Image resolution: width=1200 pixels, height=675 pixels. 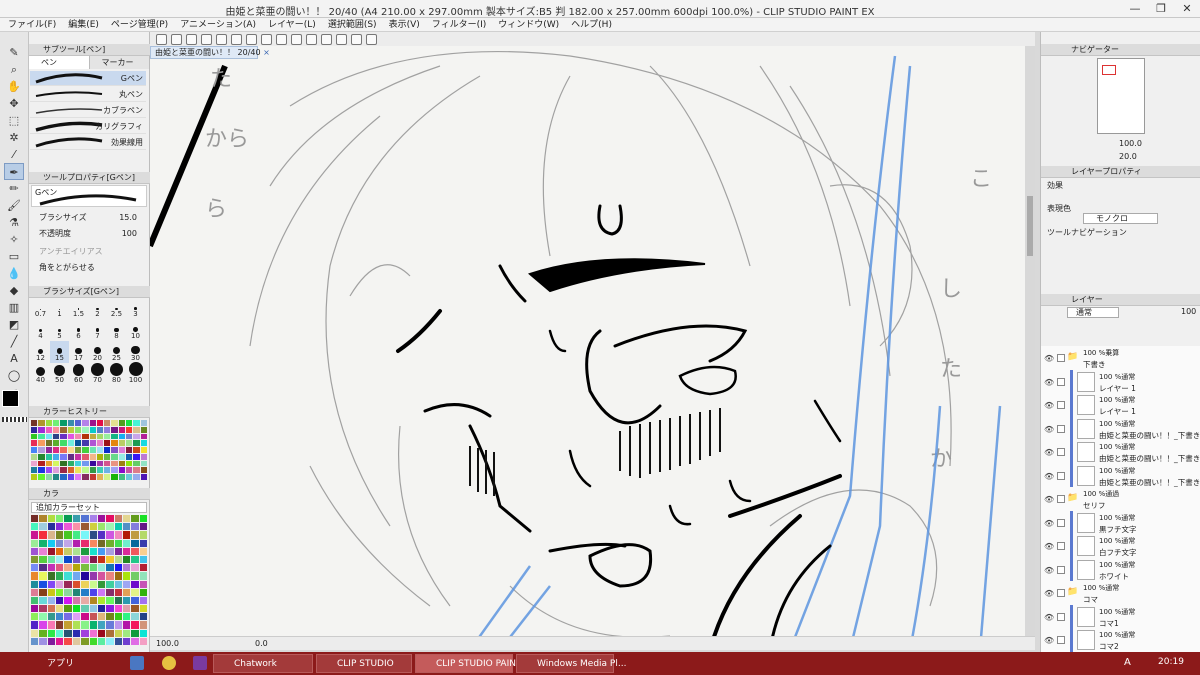 What do you see at coordinates (88, 78) in the screenshot?
I see `brush-g-pen: Gペン` at bounding box center [88, 78].